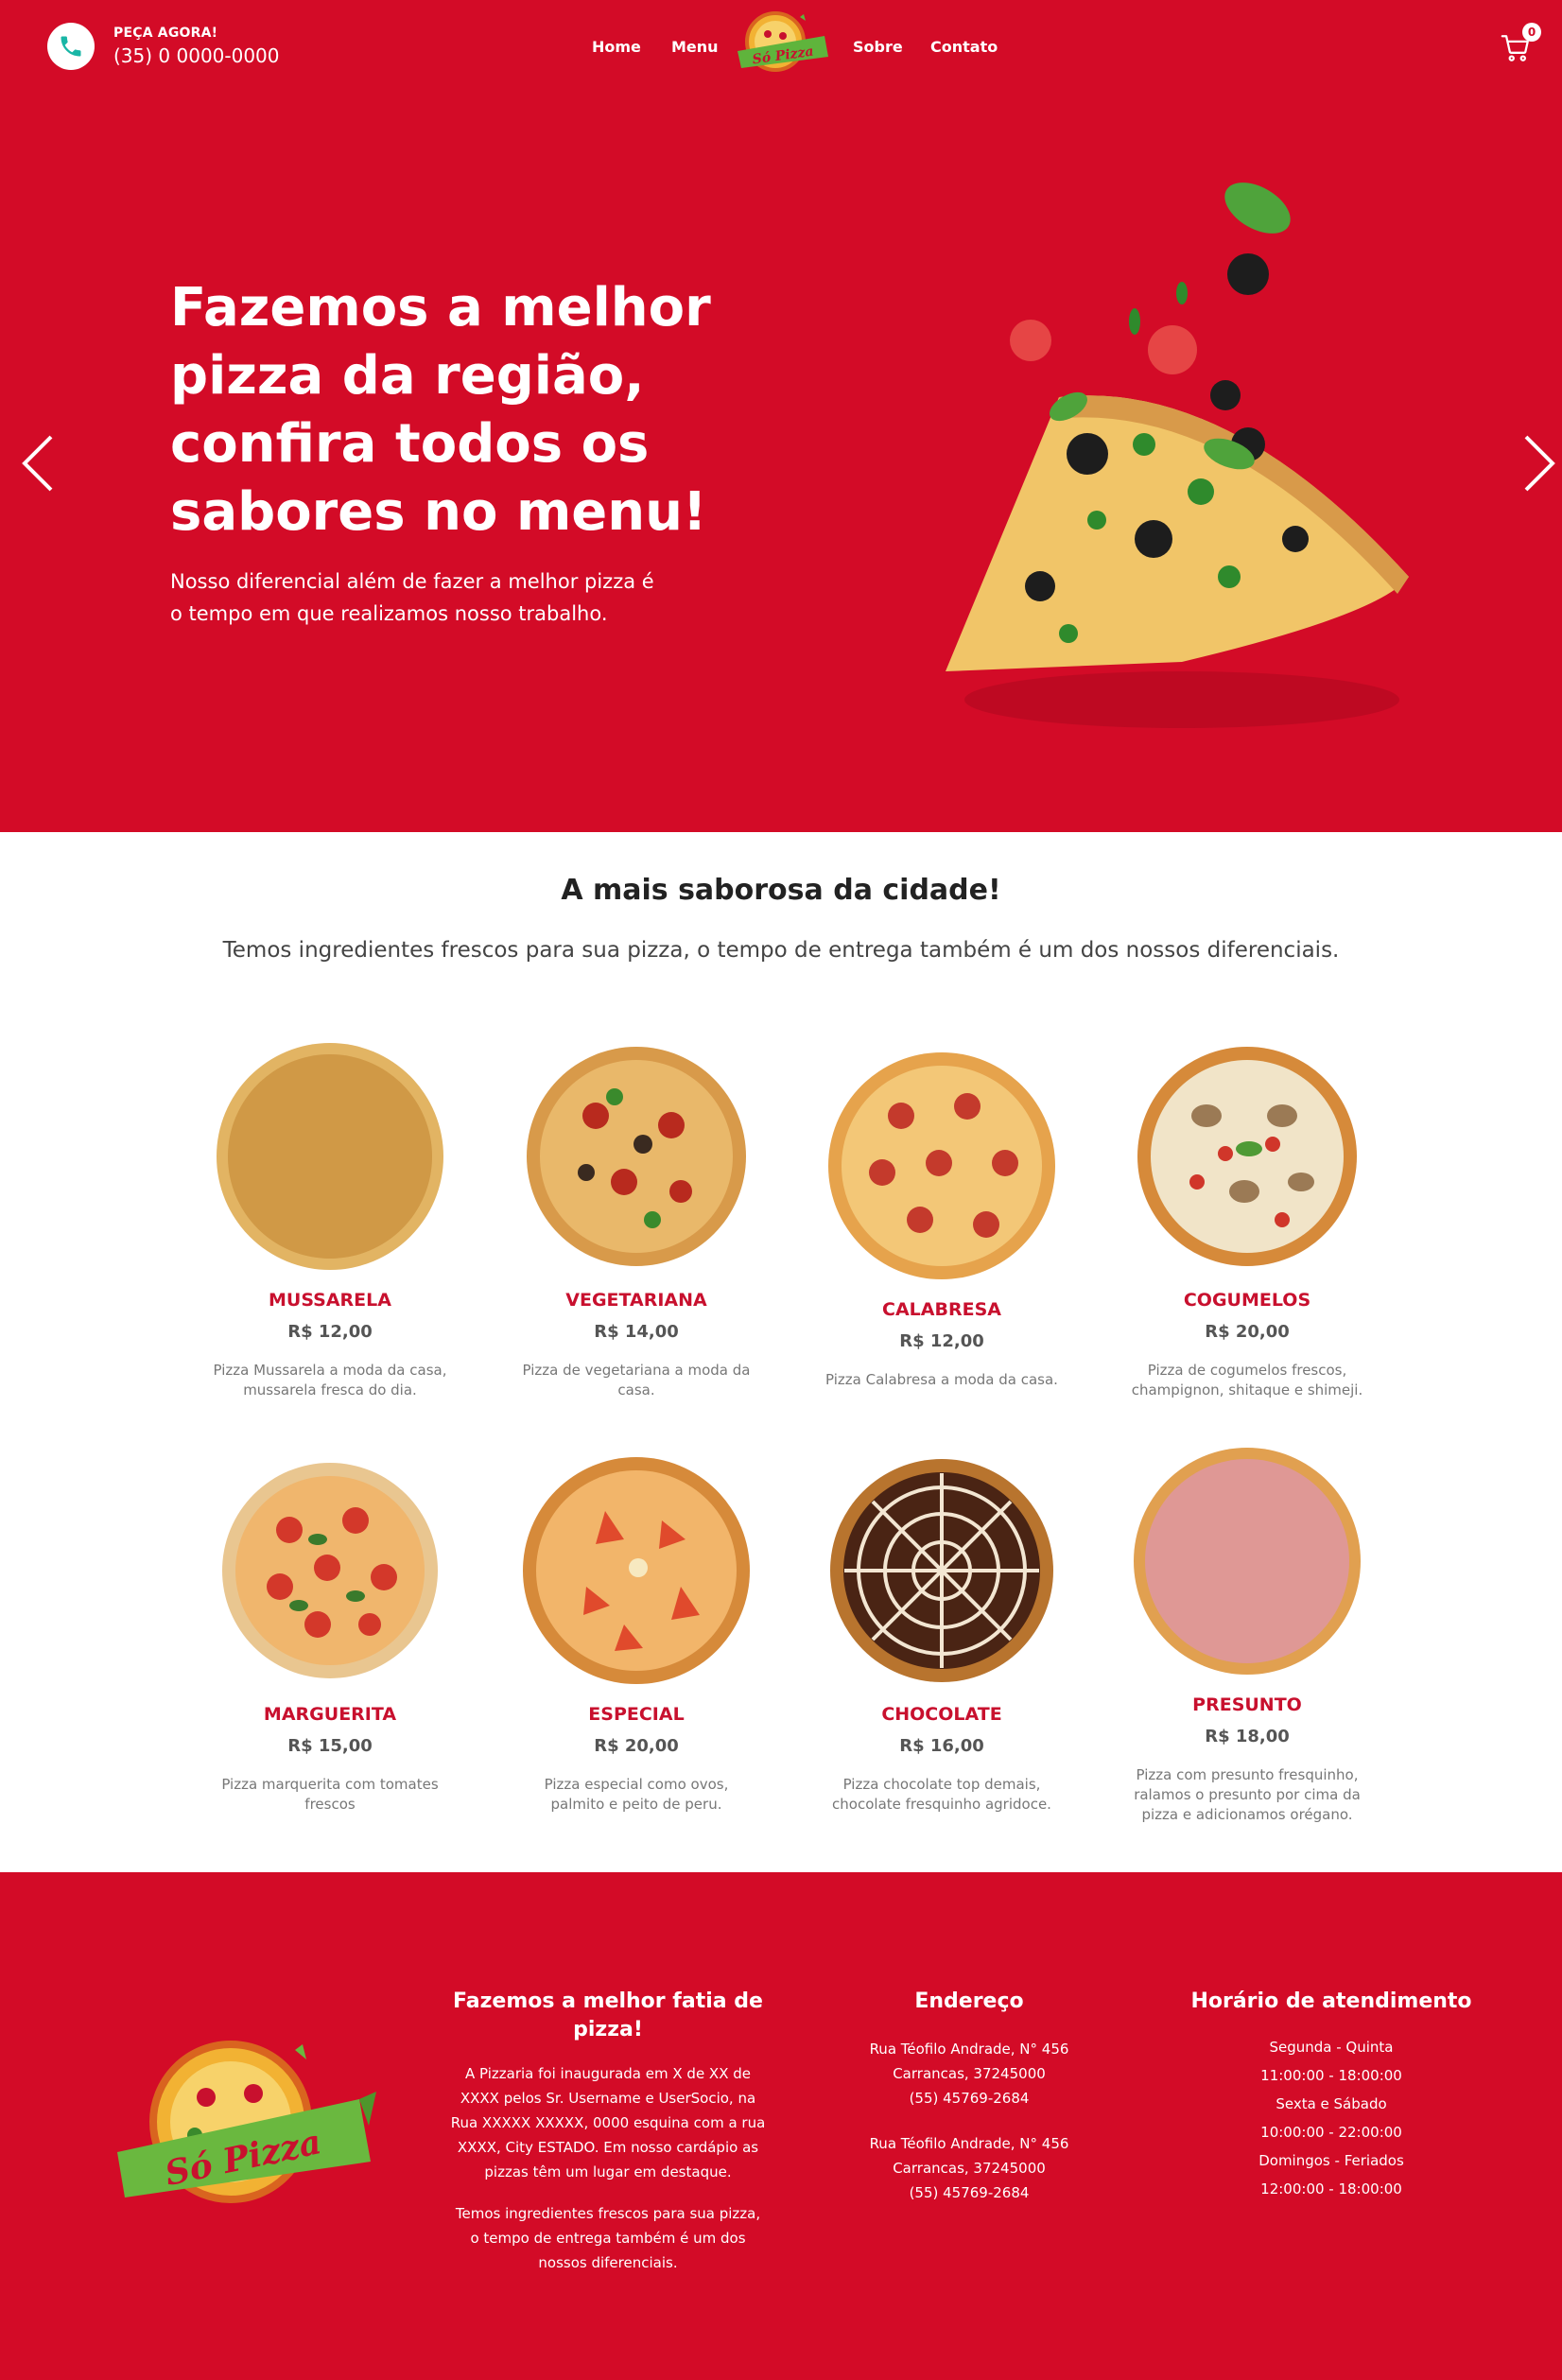 The height and width of the screenshot is (2380, 1562). What do you see at coordinates (1331, 2160) in the screenshot?
I see `hours-line: Domingos - Feriados` at bounding box center [1331, 2160].